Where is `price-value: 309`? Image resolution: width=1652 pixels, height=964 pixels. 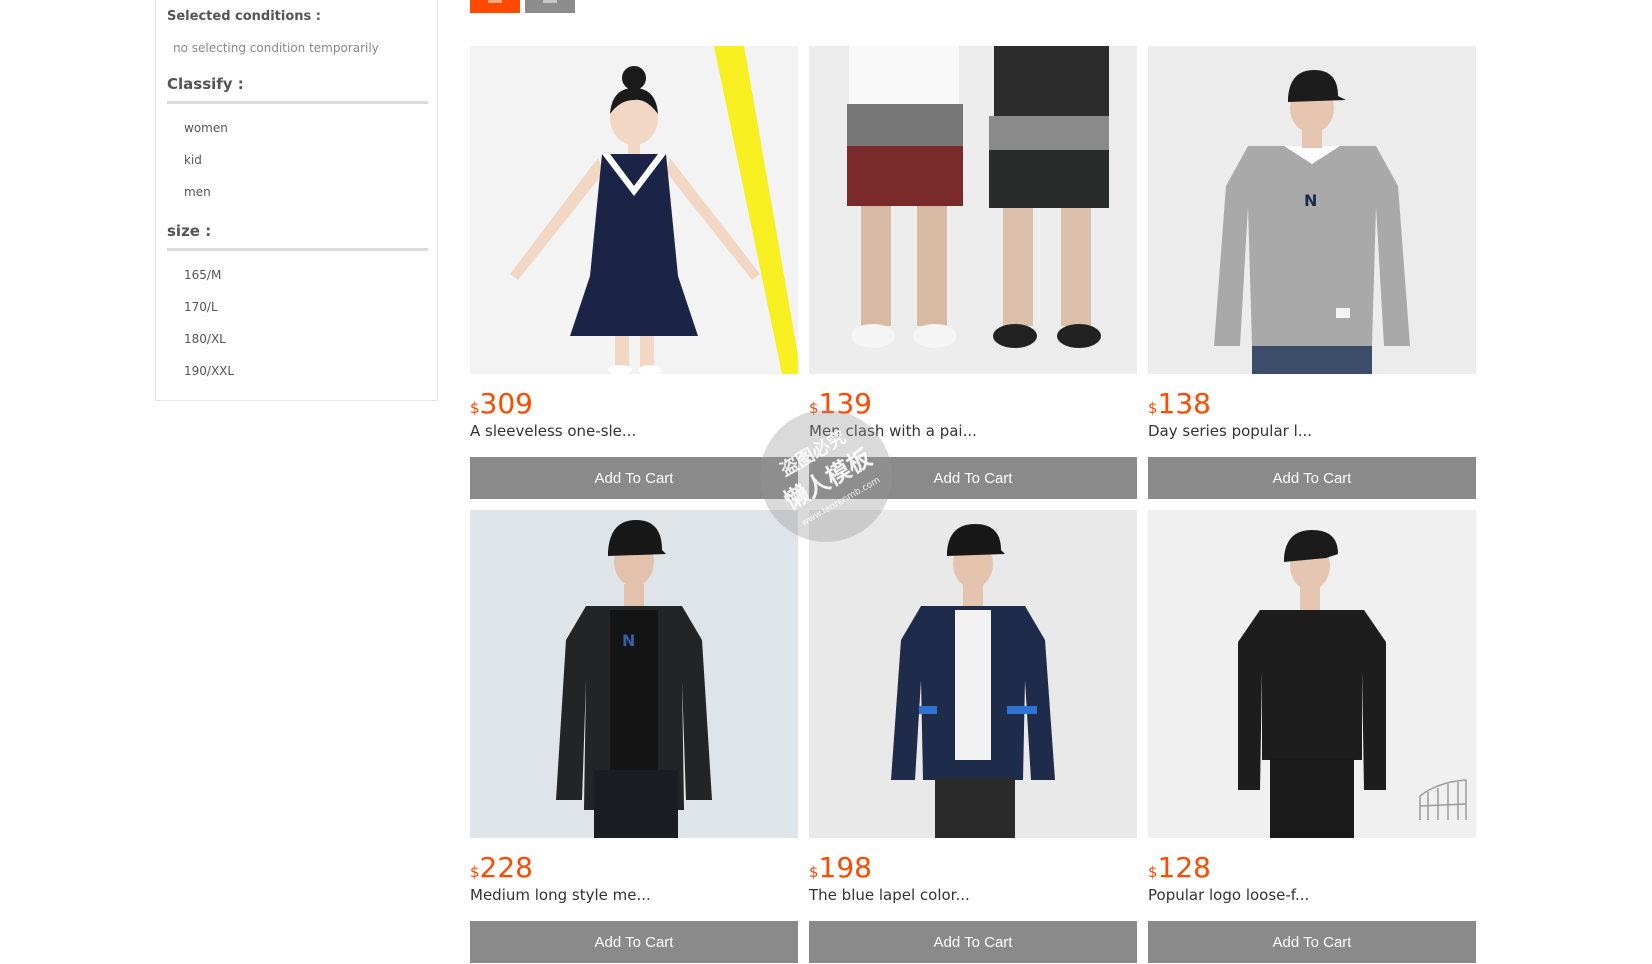 price-value: 309 is located at coordinates (506, 403).